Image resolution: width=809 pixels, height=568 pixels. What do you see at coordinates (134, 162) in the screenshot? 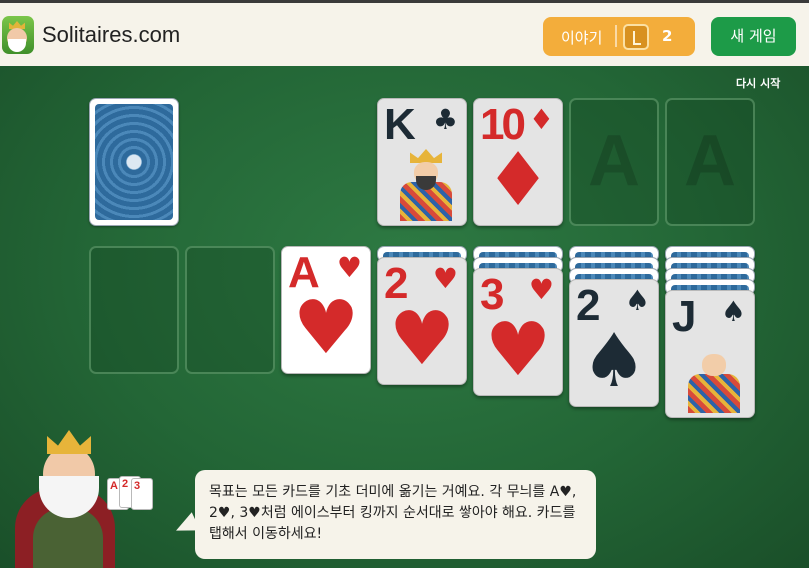
I see `stock-pile` at bounding box center [134, 162].